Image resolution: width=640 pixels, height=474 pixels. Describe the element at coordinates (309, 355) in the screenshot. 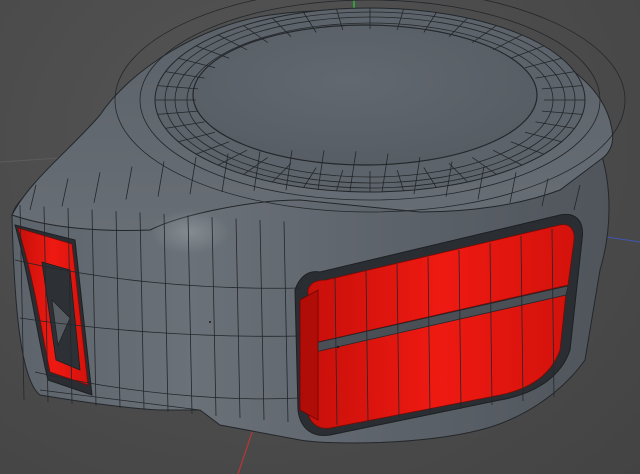

I see `red-panel-inner-wall` at that location.